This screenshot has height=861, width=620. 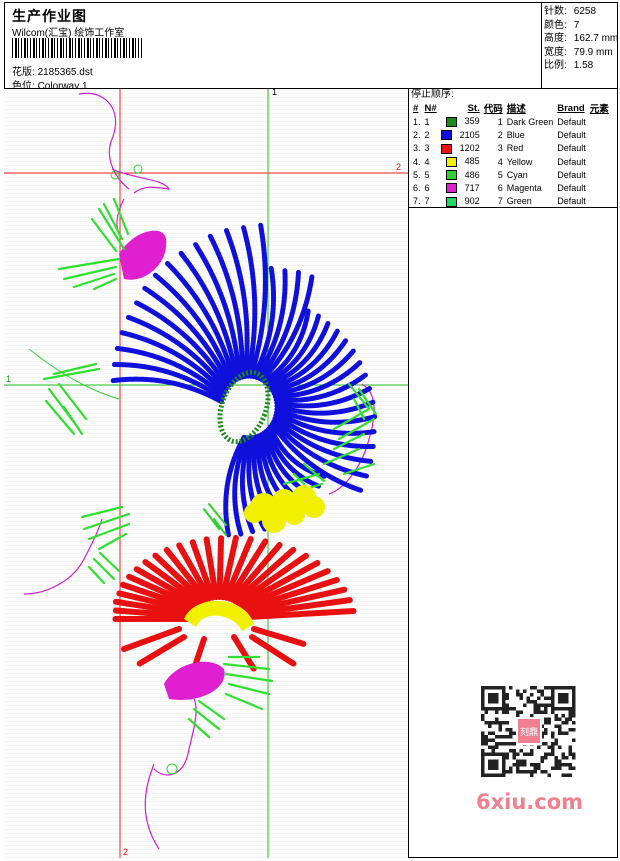 What do you see at coordinates (472, 174) in the screenshot?
I see `stitch-count: 486` at bounding box center [472, 174].